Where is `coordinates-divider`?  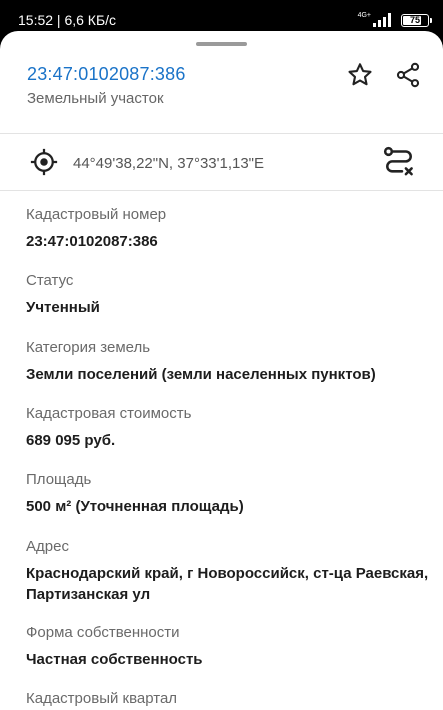
coordinates-divider is located at coordinates (221, 190).